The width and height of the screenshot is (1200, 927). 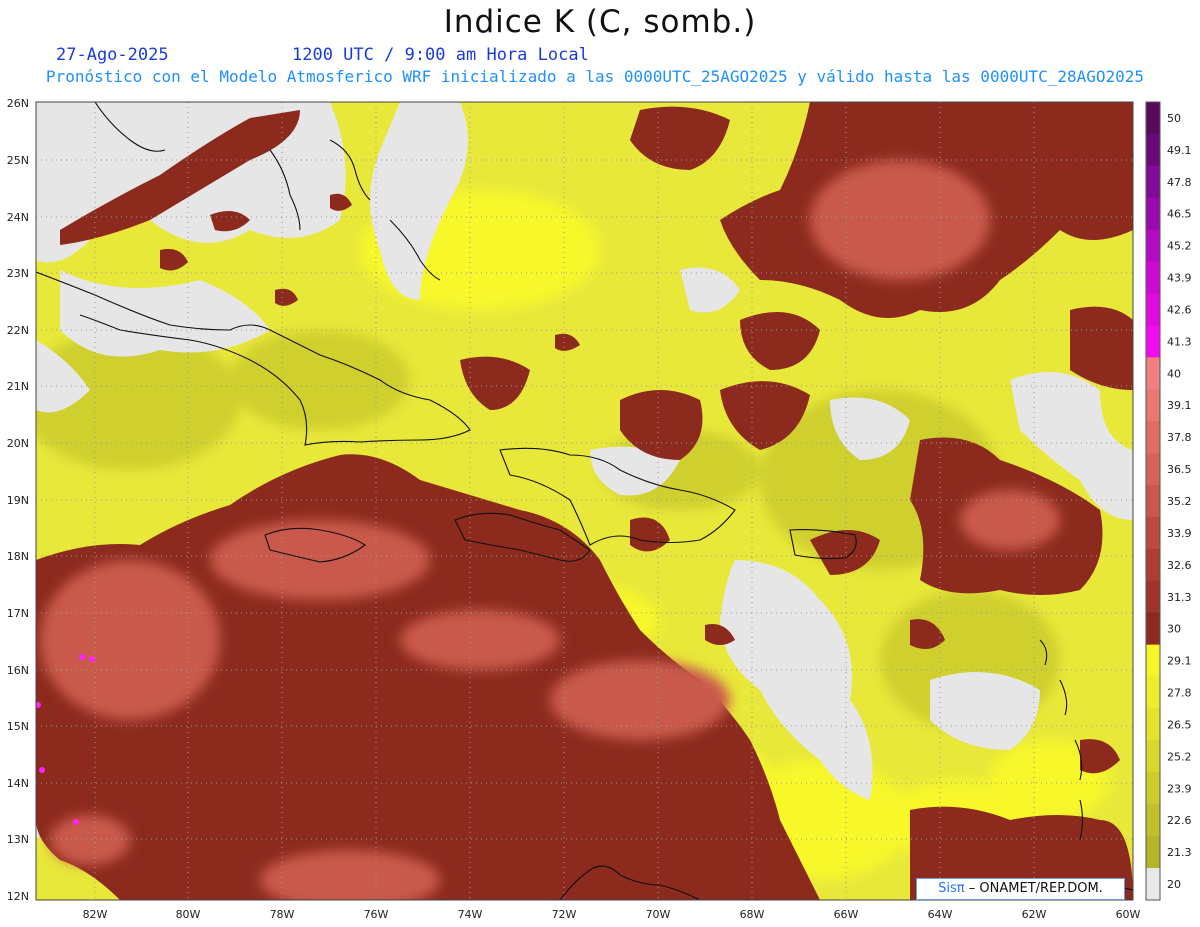 I want to click on colorbar-label: 31.3, so click(x=1179, y=597).